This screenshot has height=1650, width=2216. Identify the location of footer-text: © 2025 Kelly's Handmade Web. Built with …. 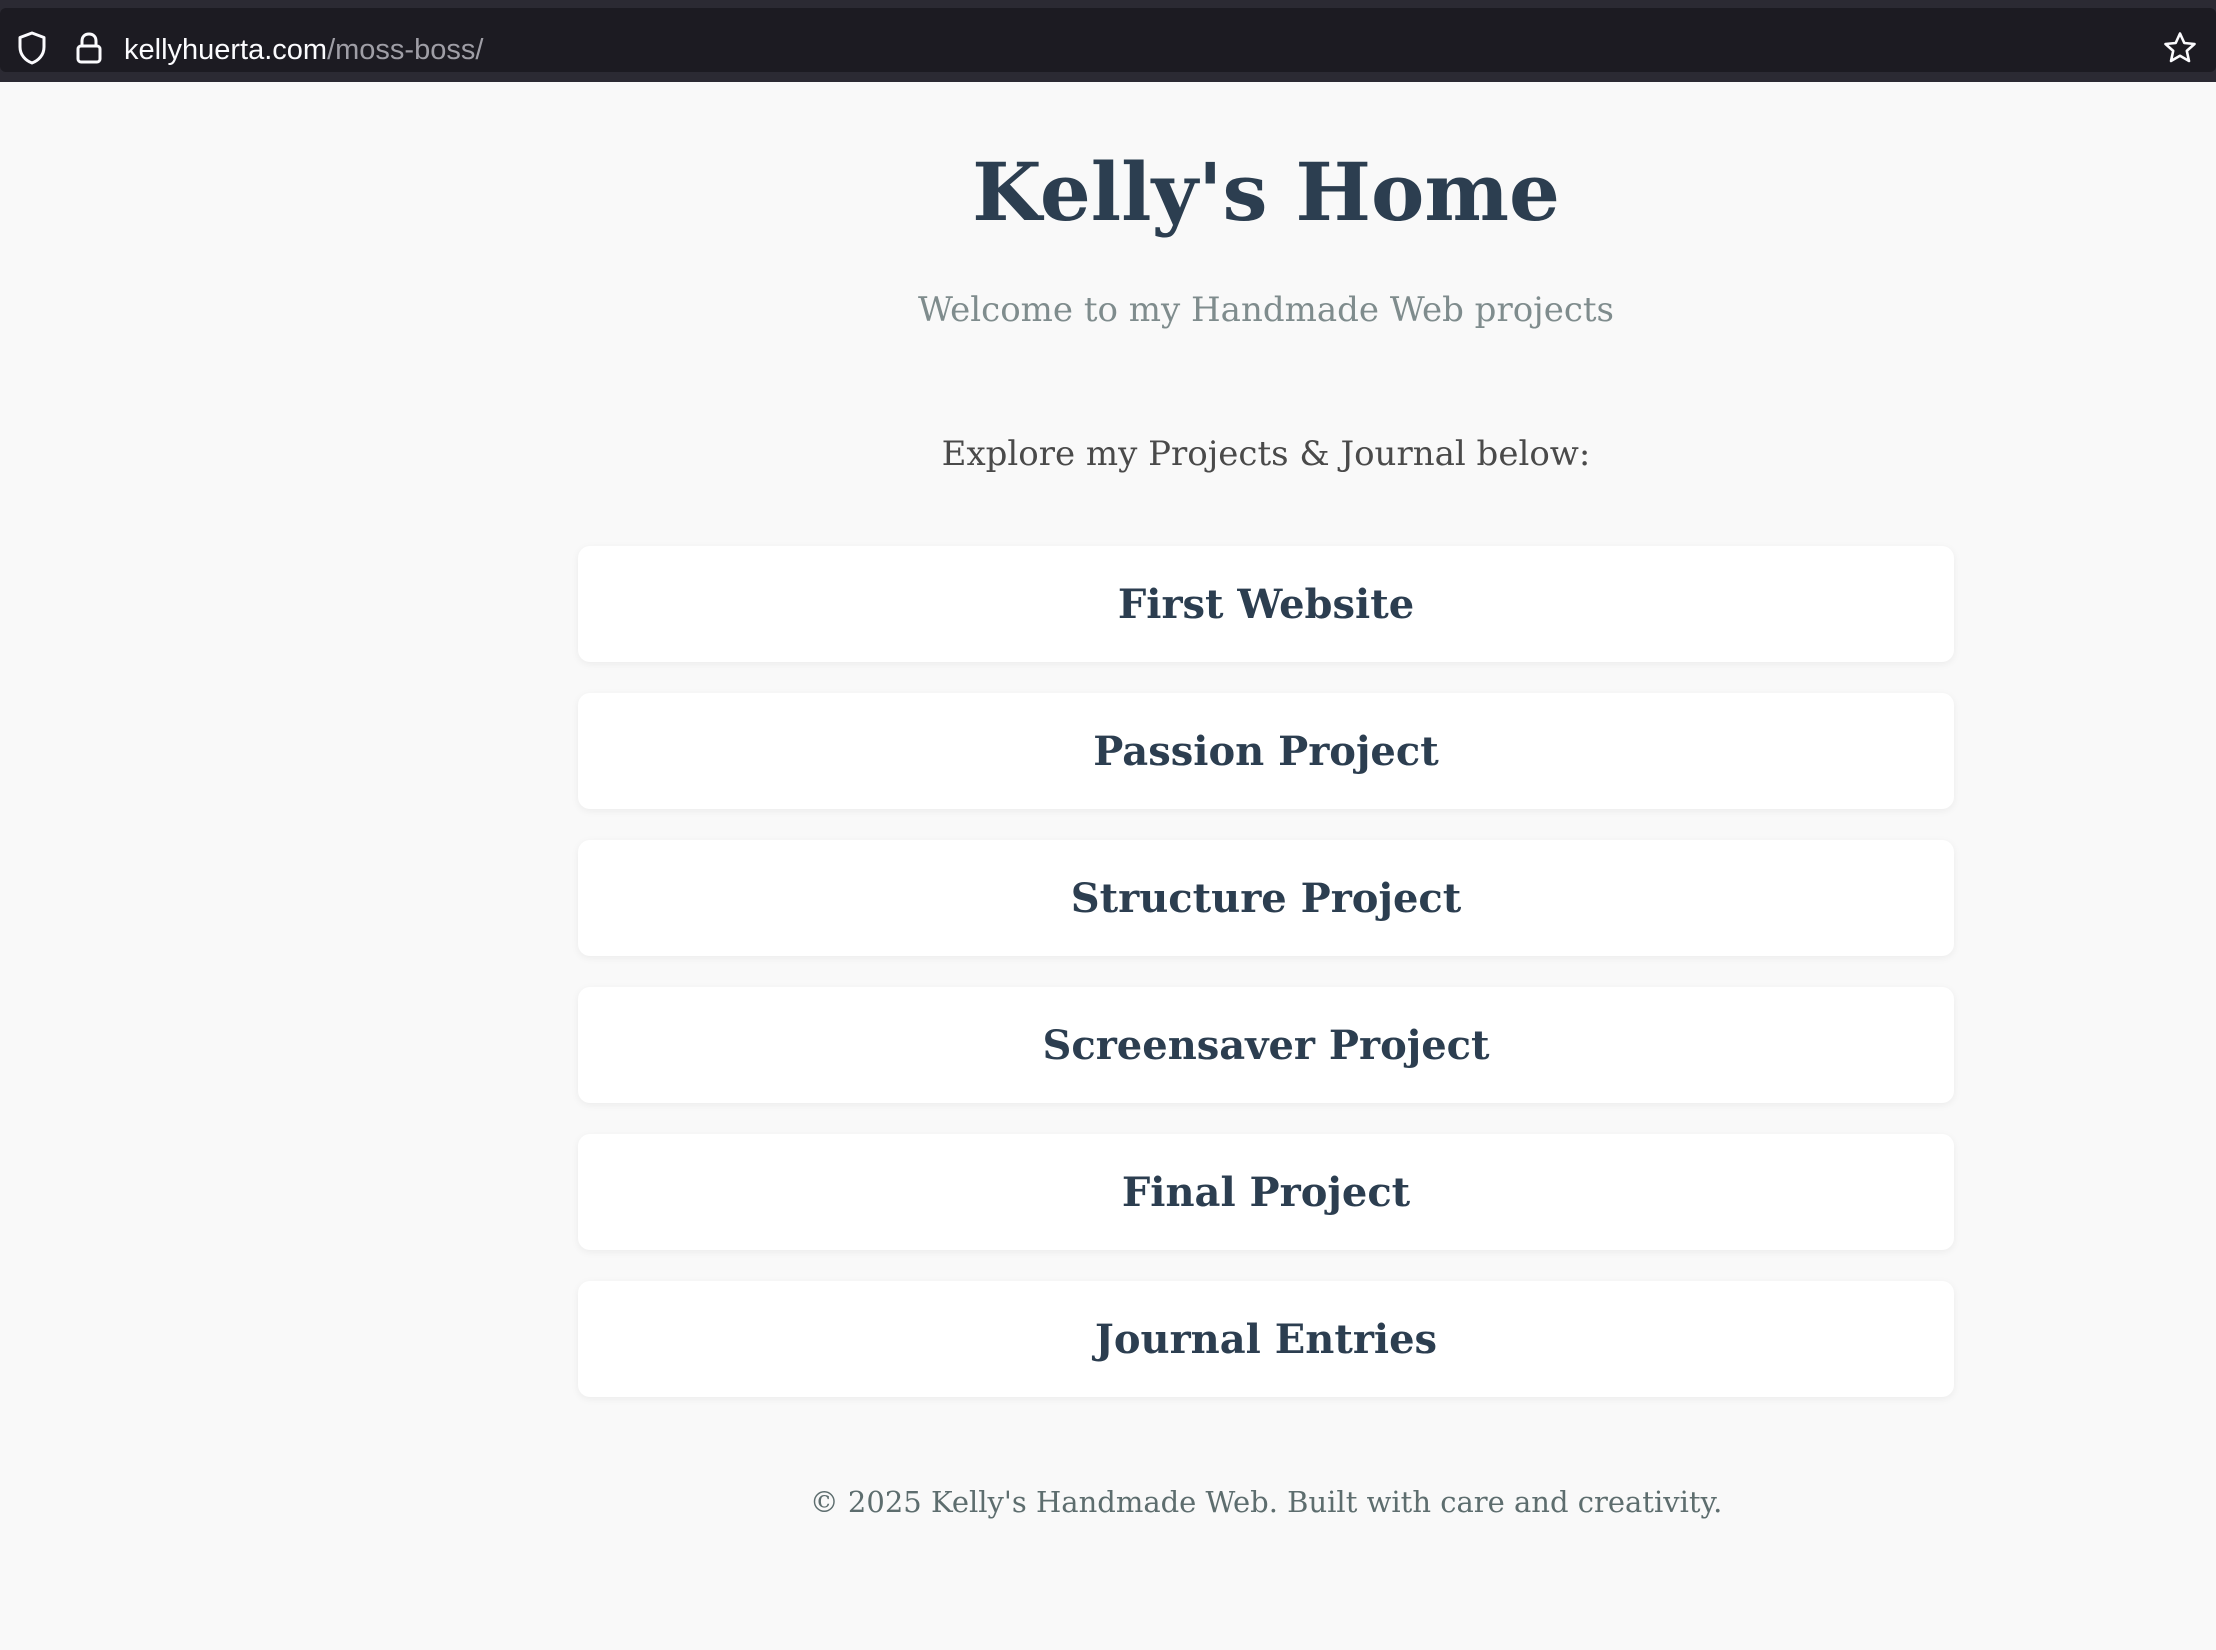
(1266, 1502).